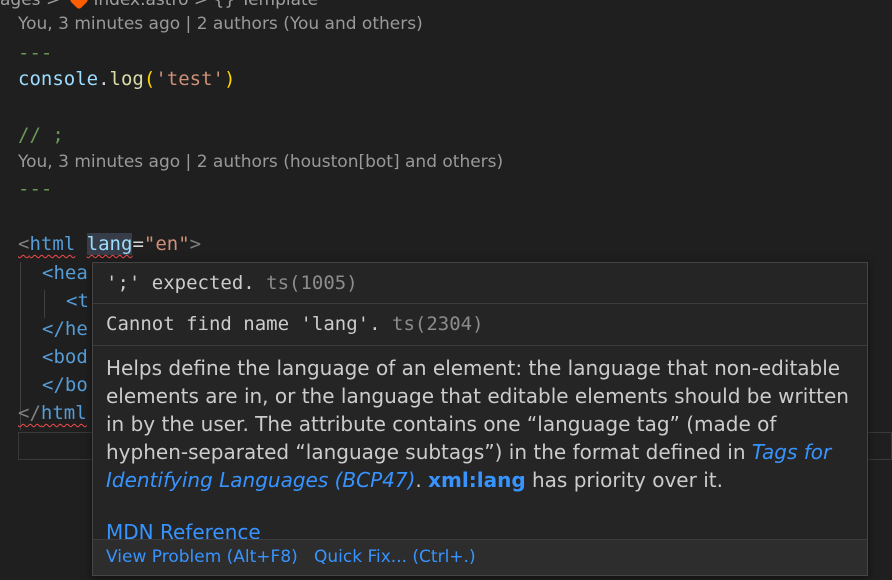  What do you see at coordinates (480, 283) in the screenshot?
I see `diagnostic-row: ';' expected. ts(1005)` at bounding box center [480, 283].